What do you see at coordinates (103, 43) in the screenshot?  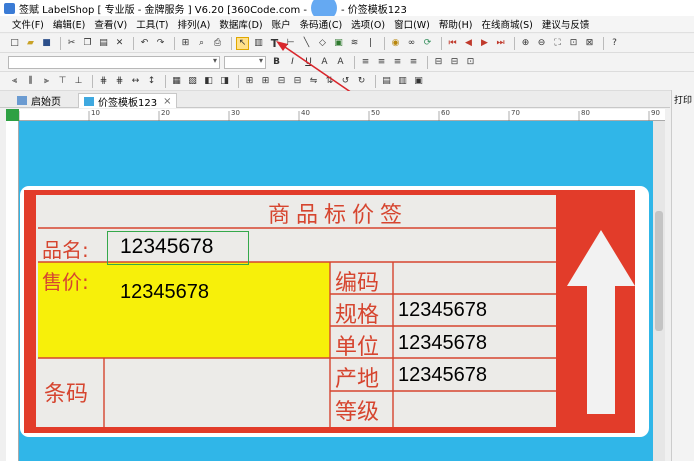 I see `paste-icon: ▤` at bounding box center [103, 43].